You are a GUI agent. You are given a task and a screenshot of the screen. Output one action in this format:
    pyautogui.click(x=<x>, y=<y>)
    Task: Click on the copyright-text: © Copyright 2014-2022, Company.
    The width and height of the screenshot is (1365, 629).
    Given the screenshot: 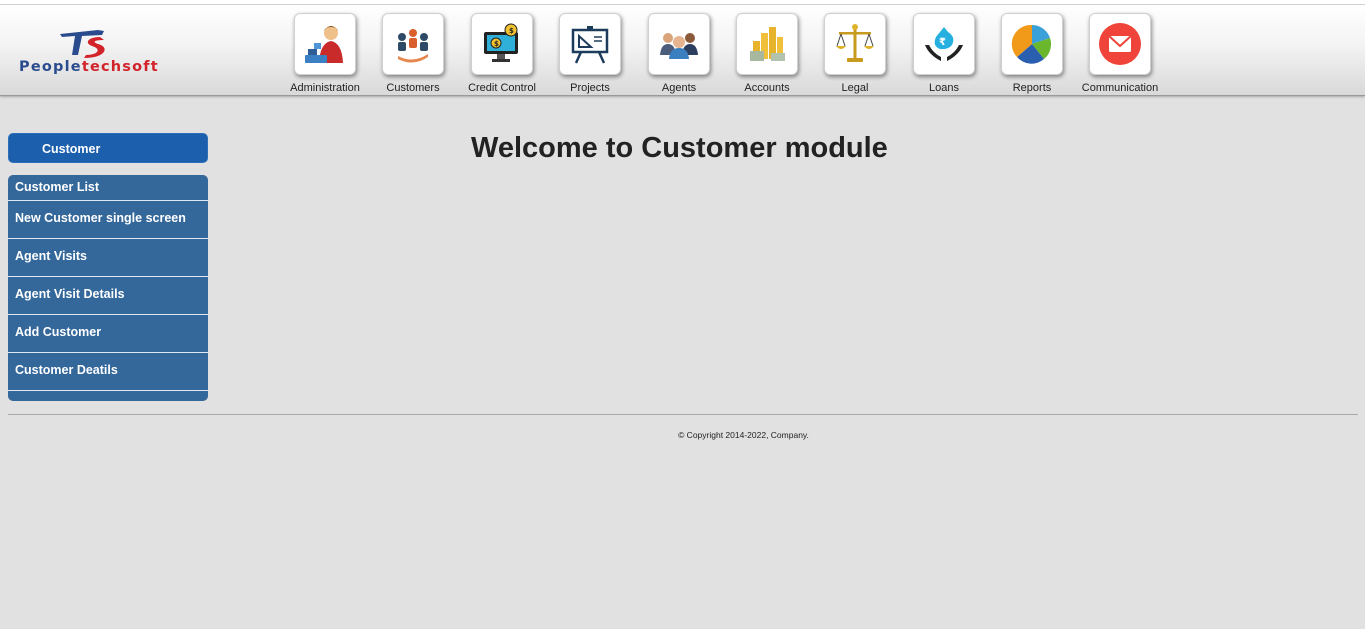 What is the action you would take?
    pyautogui.click(x=743, y=435)
    